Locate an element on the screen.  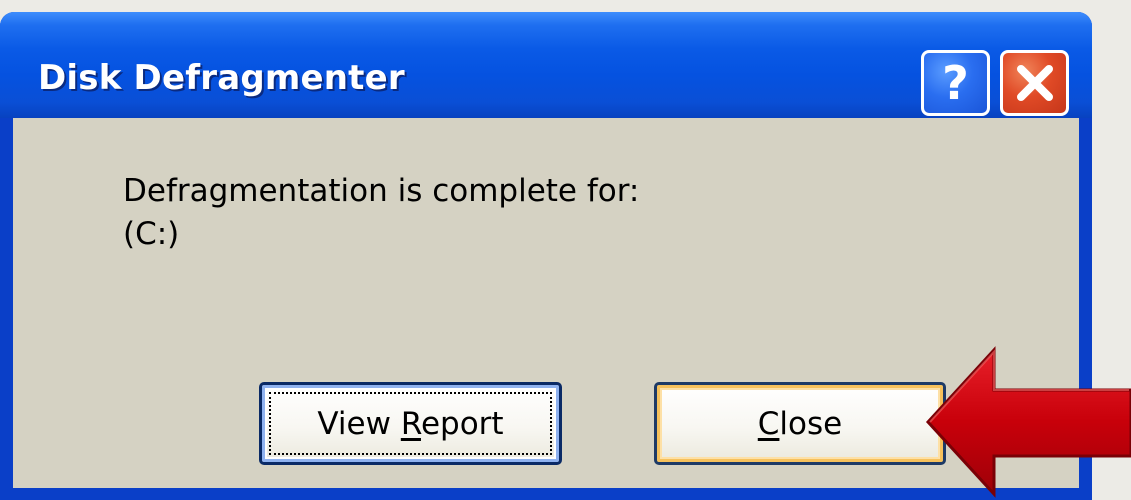
close-button: Close is located at coordinates (800, 423).